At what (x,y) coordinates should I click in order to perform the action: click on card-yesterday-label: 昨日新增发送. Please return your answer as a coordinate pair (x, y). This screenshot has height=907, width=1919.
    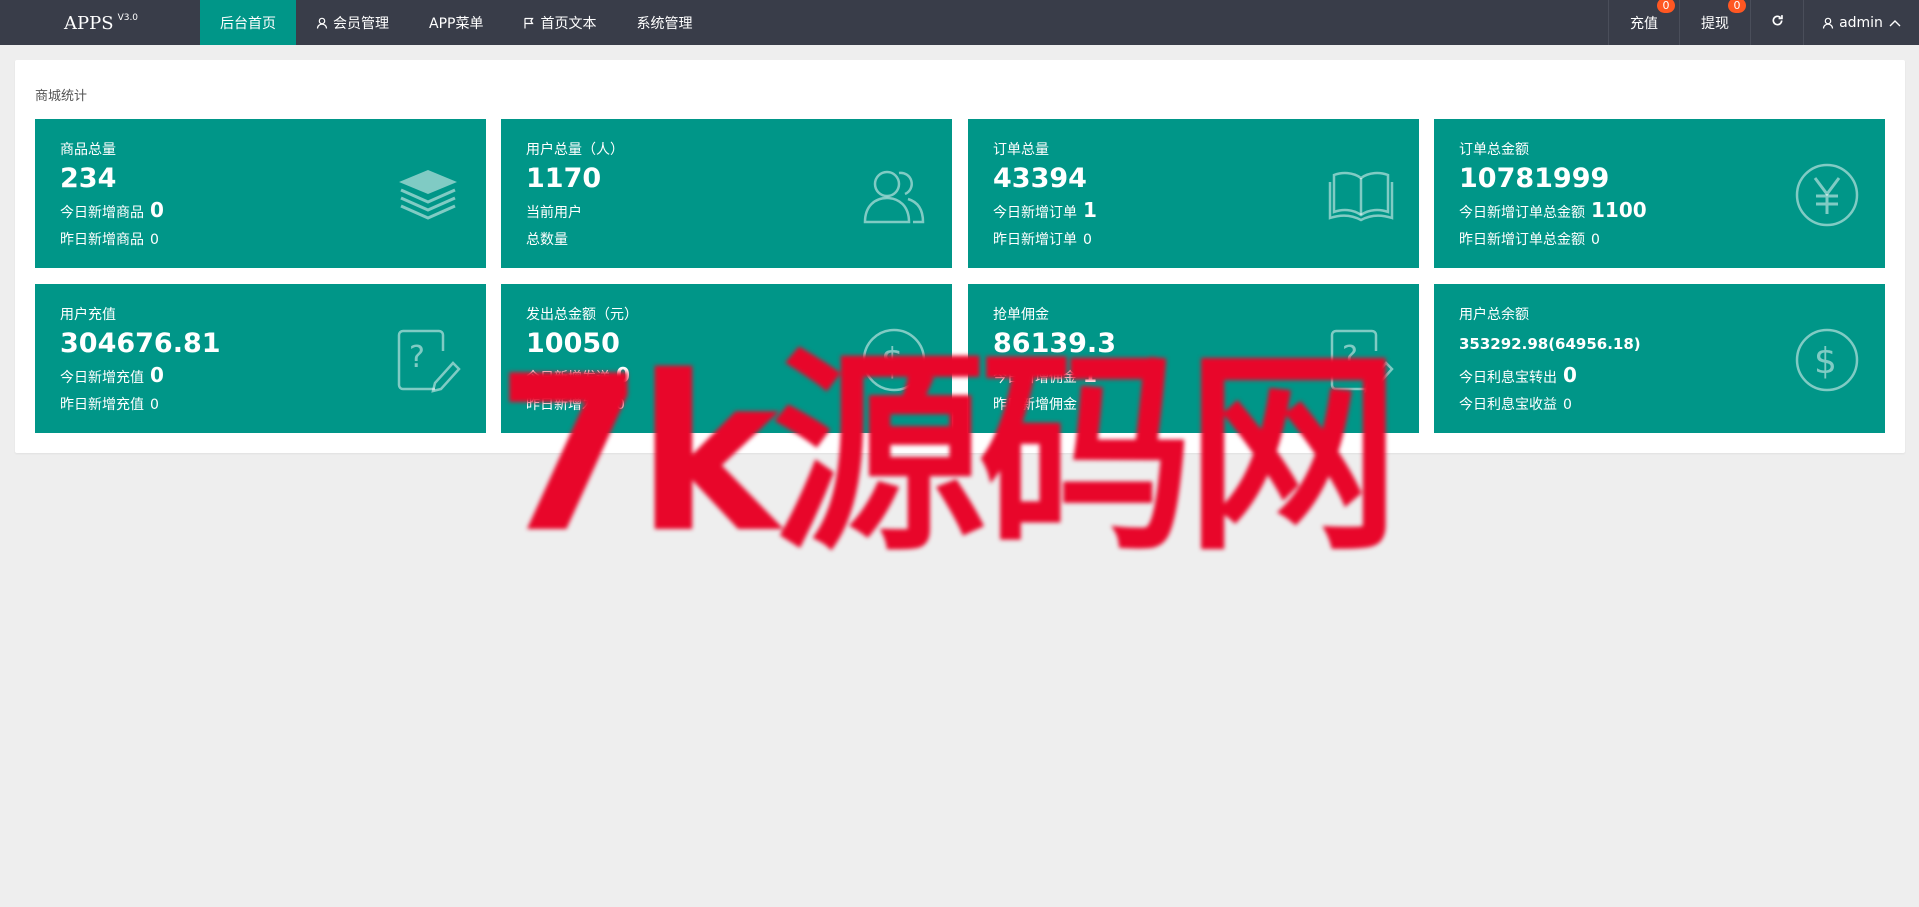
    Looking at the image, I should click on (568, 405).